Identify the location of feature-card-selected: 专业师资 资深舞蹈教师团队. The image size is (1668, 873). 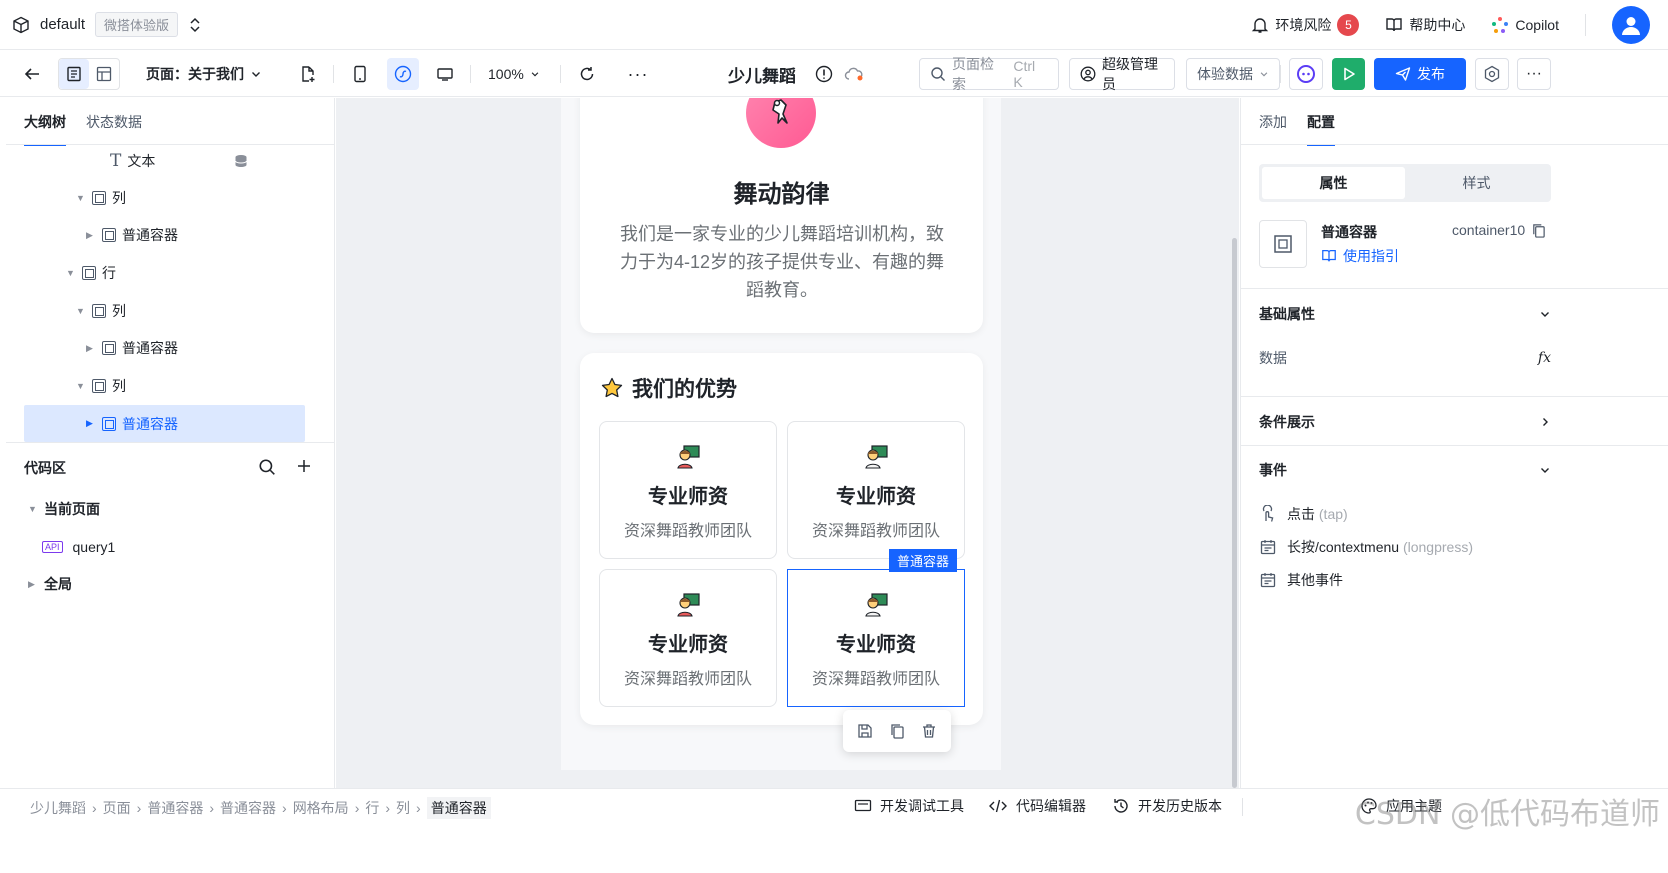
(876, 638).